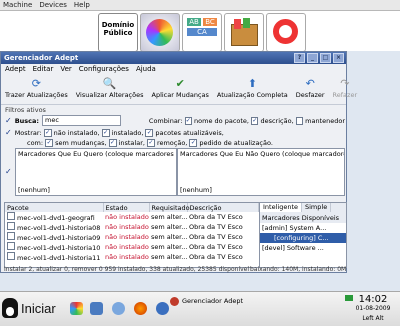  I want to click on checkbox-mantenedor, so click(299, 120).